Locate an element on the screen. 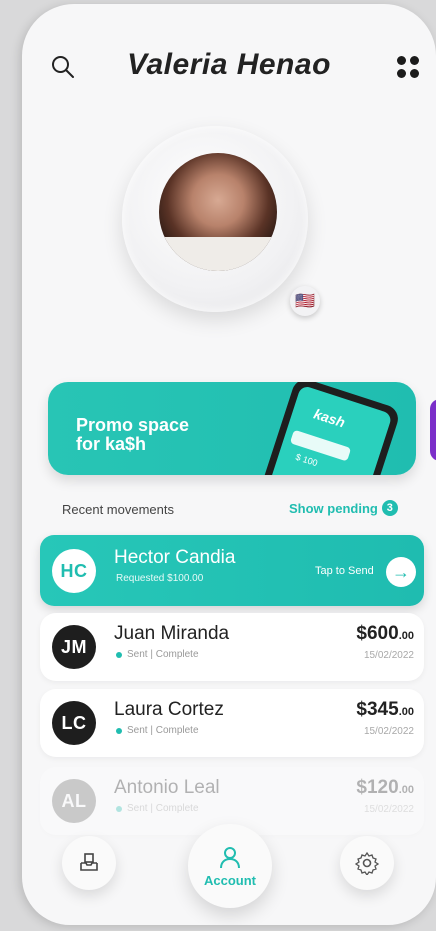 This screenshot has height=931, width=436. account-label: Account is located at coordinates (230, 880).